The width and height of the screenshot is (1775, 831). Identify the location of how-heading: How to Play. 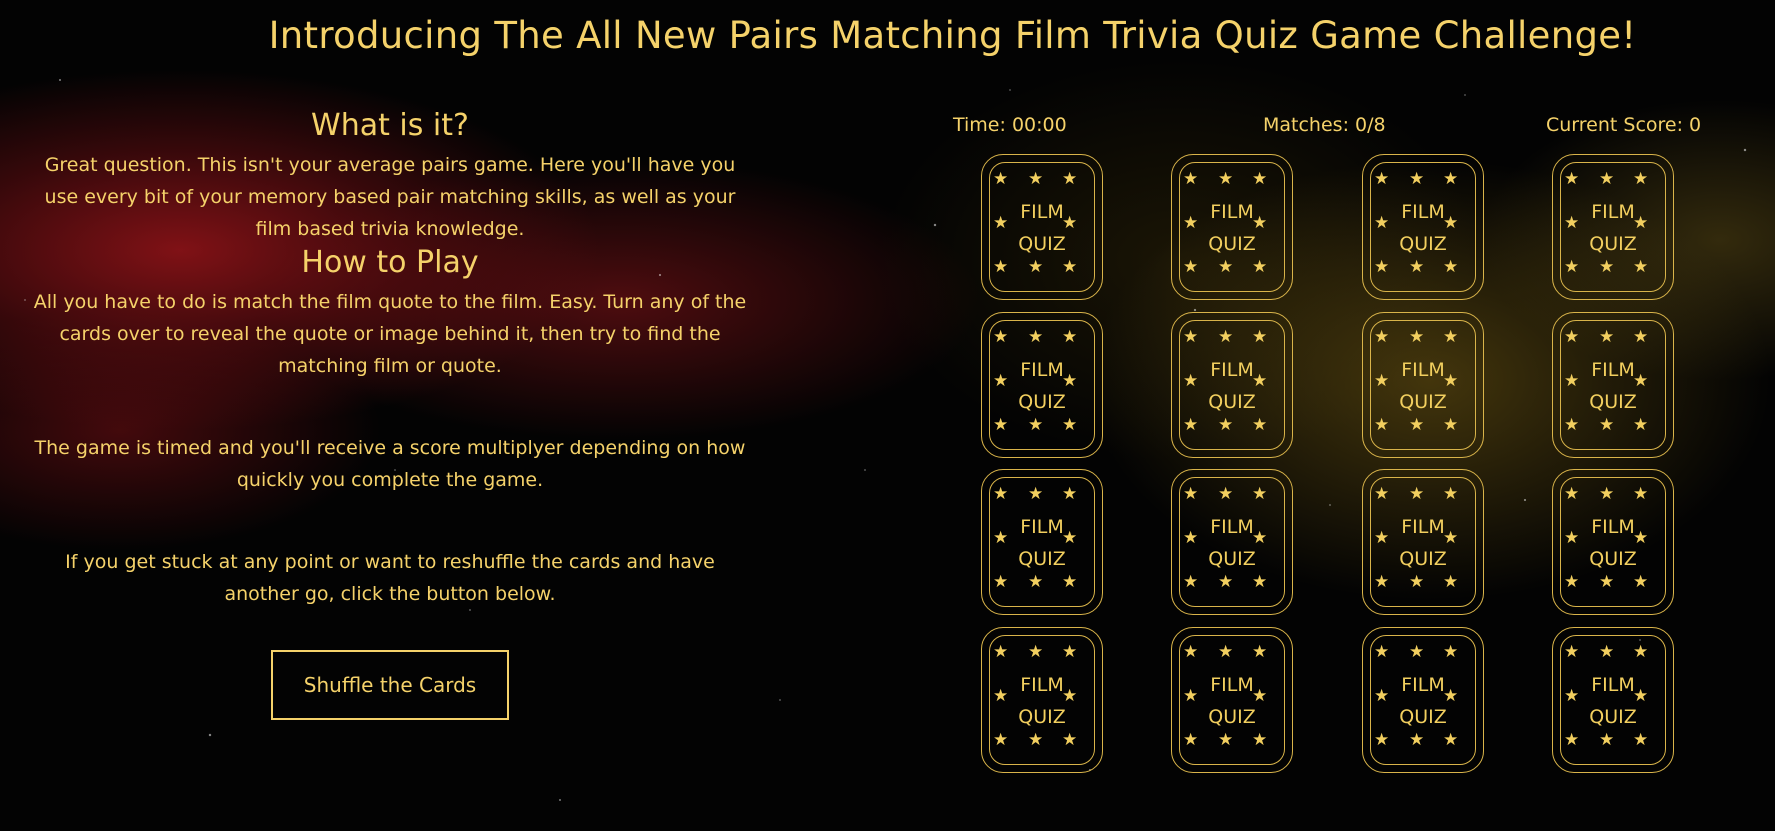
(390, 262).